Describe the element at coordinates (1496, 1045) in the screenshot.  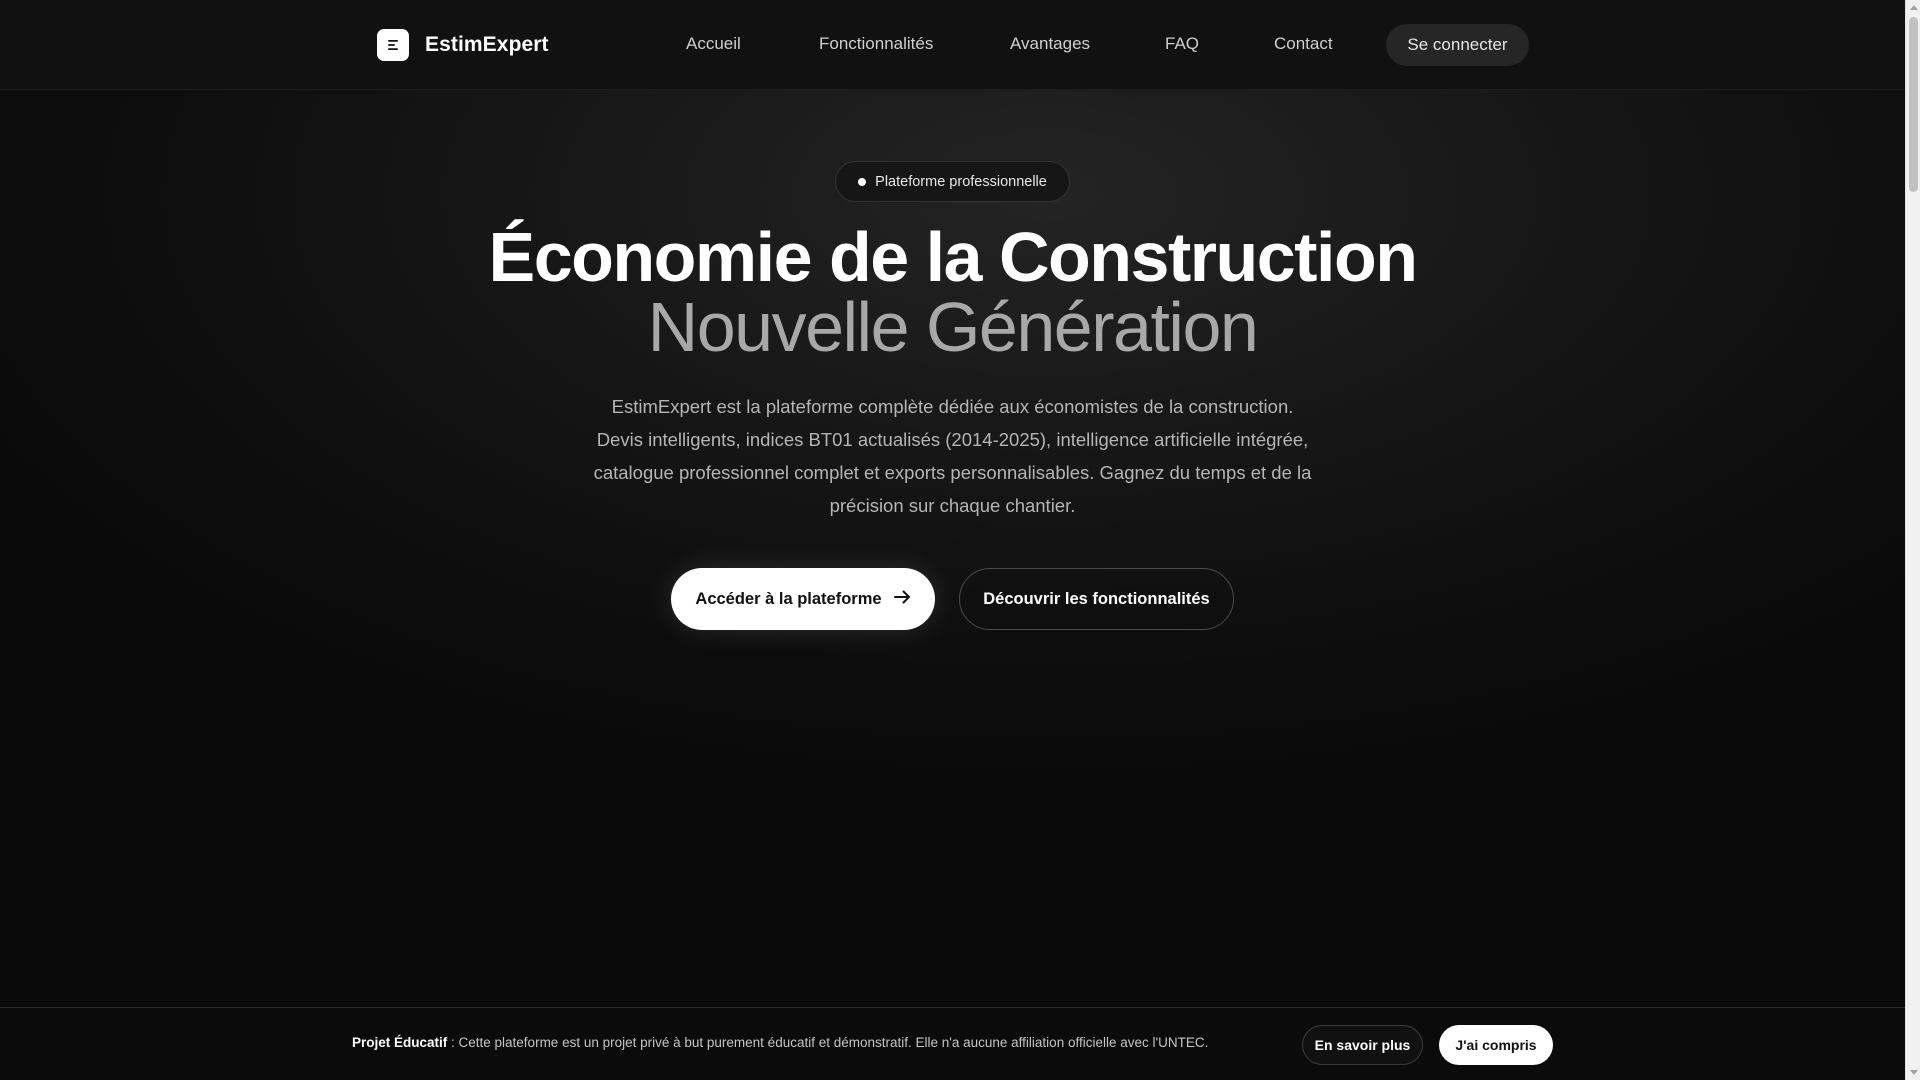
I see `accept-button: J'ai compris` at that location.